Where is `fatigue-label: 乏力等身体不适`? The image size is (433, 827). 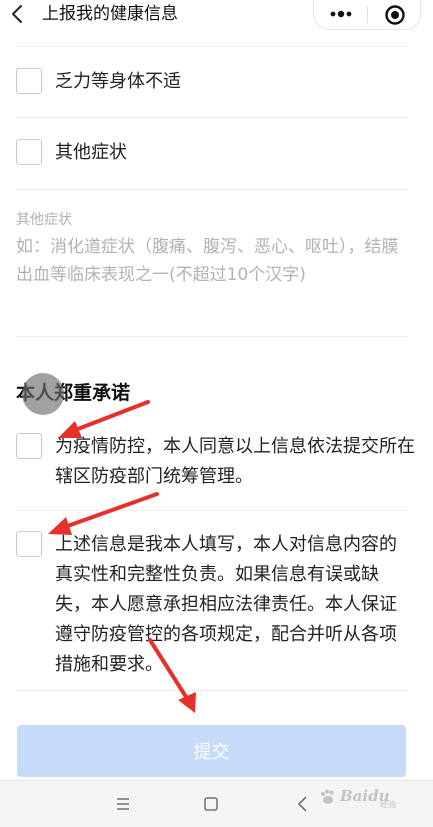 fatigue-label: 乏力等身体不适 is located at coordinates (118, 81).